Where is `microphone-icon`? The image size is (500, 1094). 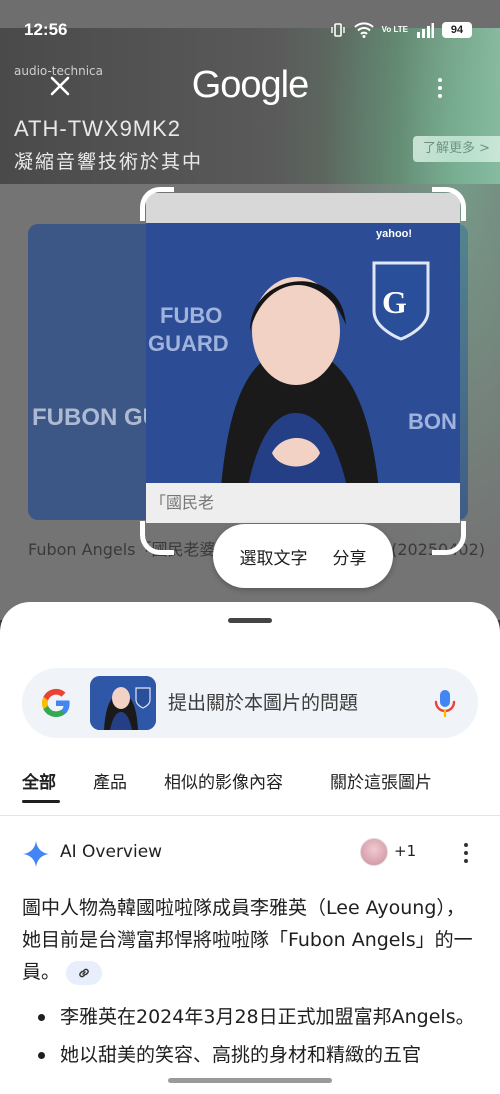 microphone-icon is located at coordinates (445, 703).